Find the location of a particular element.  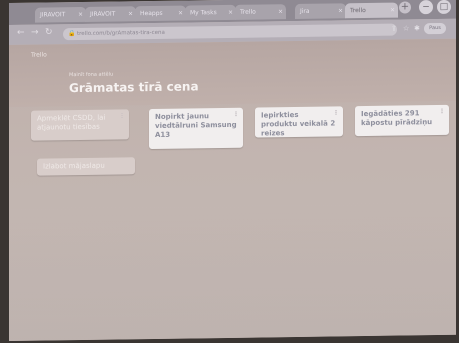

bookmark-star-icon: ☆ is located at coordinates (406, 28).